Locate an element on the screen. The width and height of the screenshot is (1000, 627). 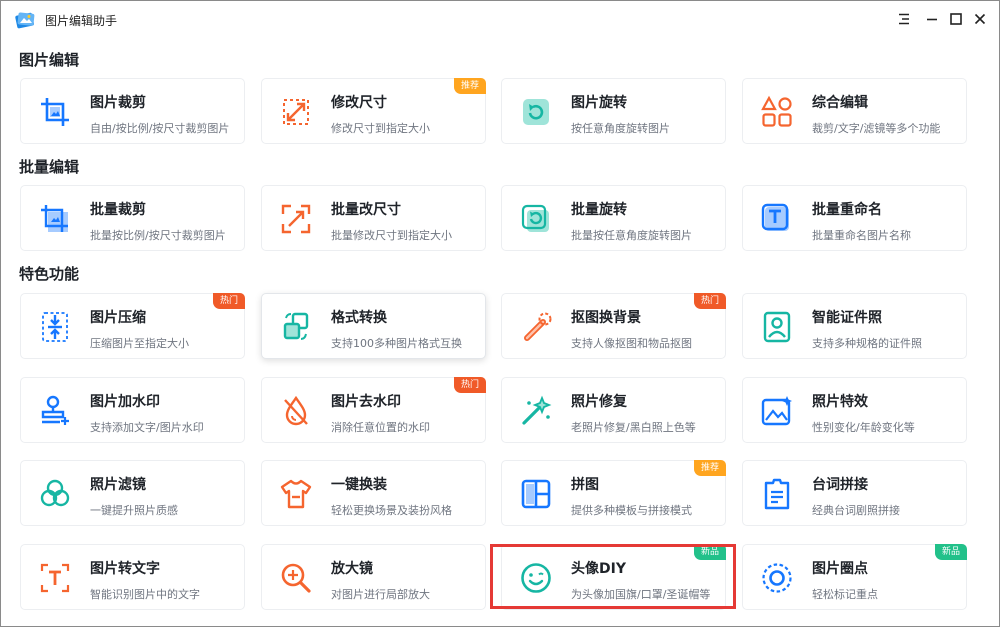
badge: 新品 is located at coordinates (709, 552).